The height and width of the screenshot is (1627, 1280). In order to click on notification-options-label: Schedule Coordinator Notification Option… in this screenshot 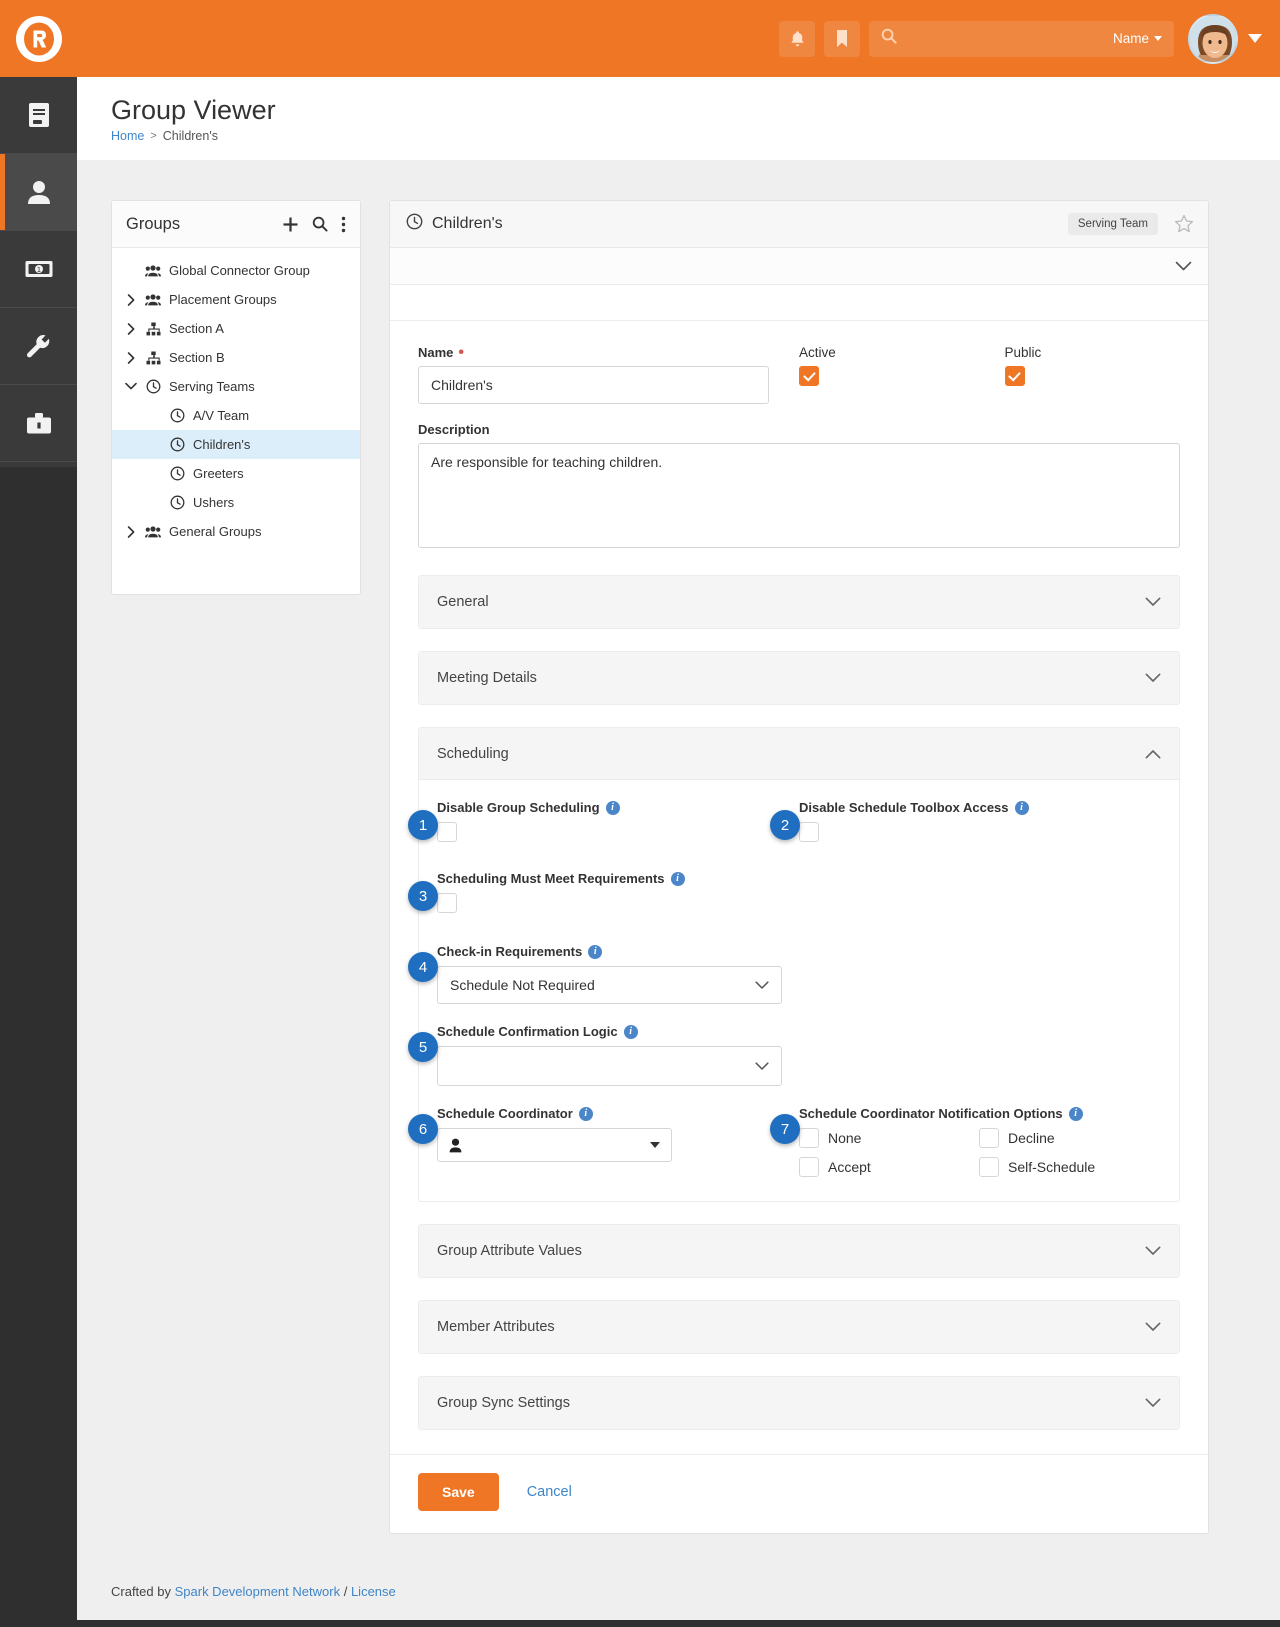, I will do `click(931, 1113)`.